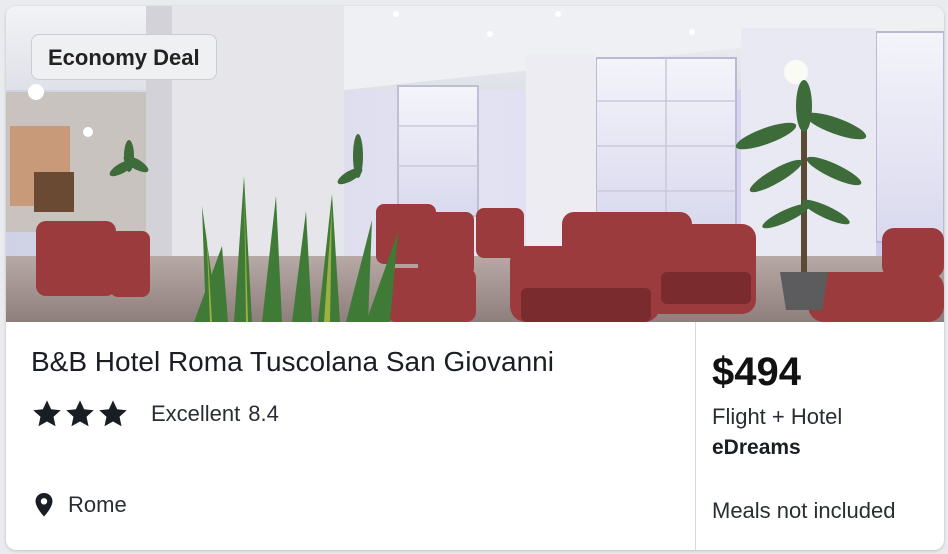 This screenshot has width=948, height=554. I want to click on rating-label: Excellent, so click(196, 413).